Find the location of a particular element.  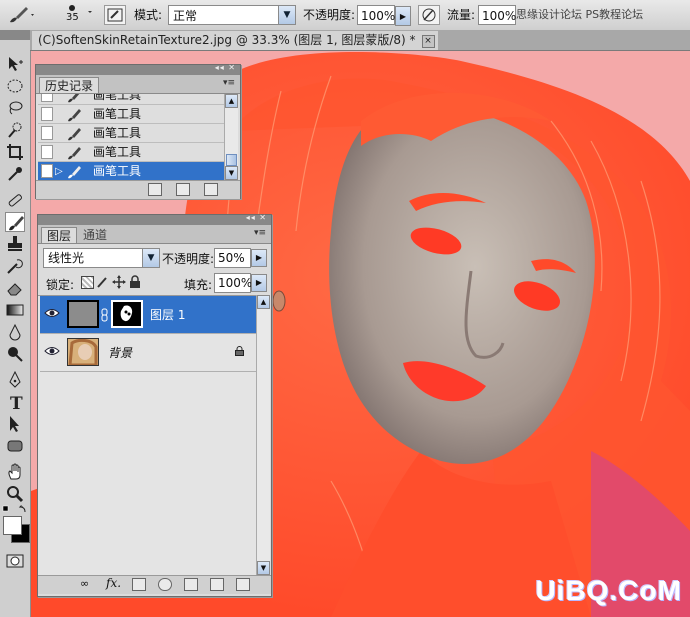

svg-text: T is located at coordinates (16, 403).